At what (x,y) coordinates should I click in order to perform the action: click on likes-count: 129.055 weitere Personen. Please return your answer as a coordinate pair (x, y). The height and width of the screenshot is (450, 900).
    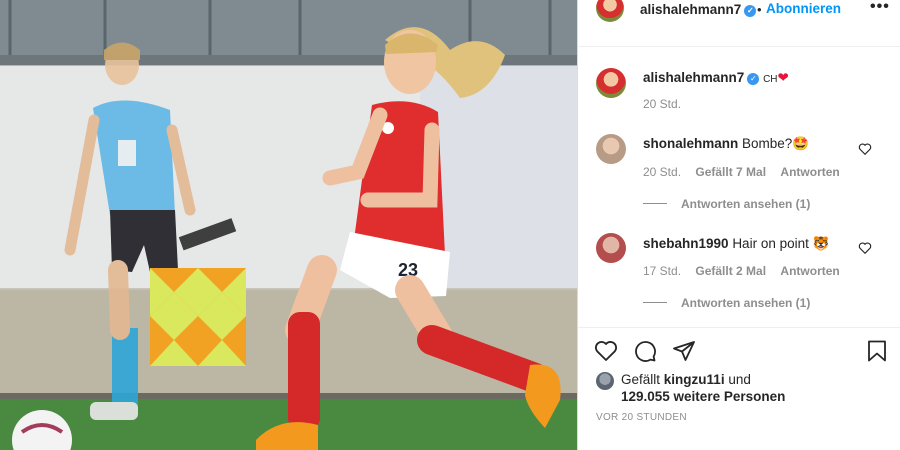
    Looking at the image, I should click on (703, 396).